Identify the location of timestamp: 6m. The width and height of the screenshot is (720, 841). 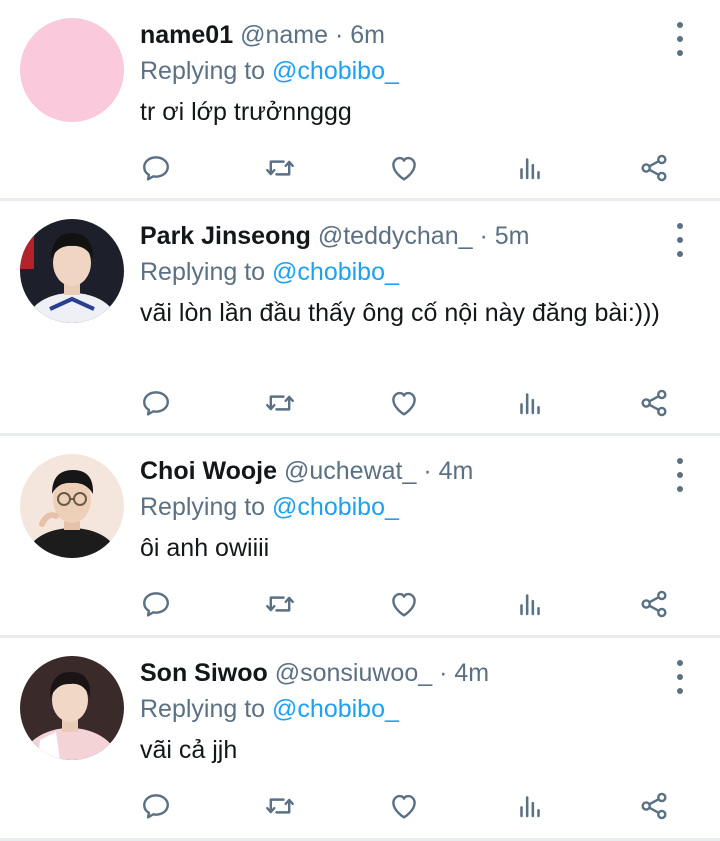
(367, 35).